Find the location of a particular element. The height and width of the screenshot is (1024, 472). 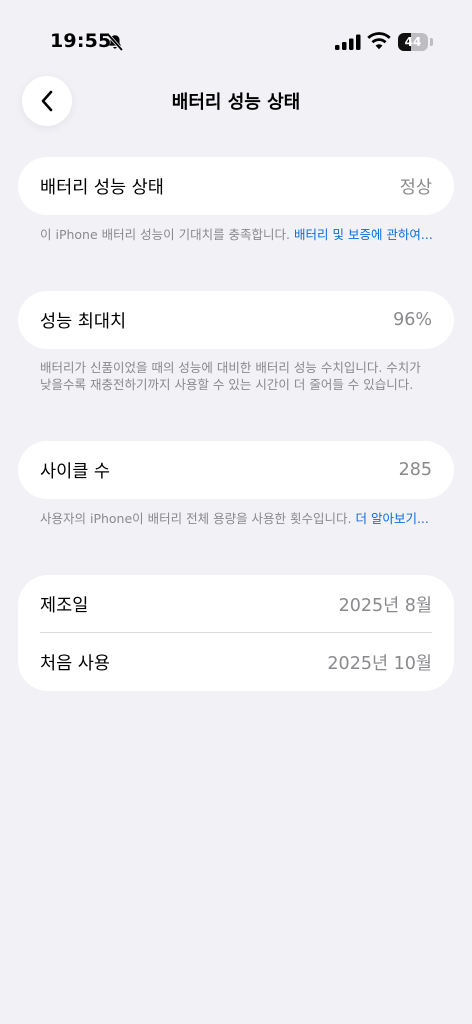

cycle-count-note-text: 사용자의 iPhone이 배터리 전체 용량을 사용한 횟수입니다. is located at coordinates (198, 518).